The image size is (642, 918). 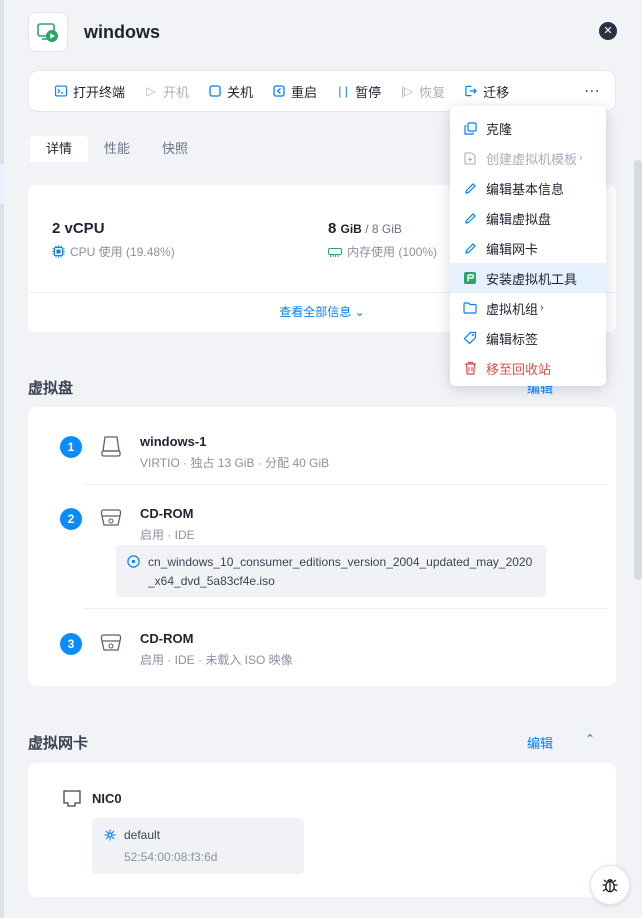 What do you see at coordinates (122, 31) in the screenshot?
I see `vm-title: windows` at bounding box center [122, 31].